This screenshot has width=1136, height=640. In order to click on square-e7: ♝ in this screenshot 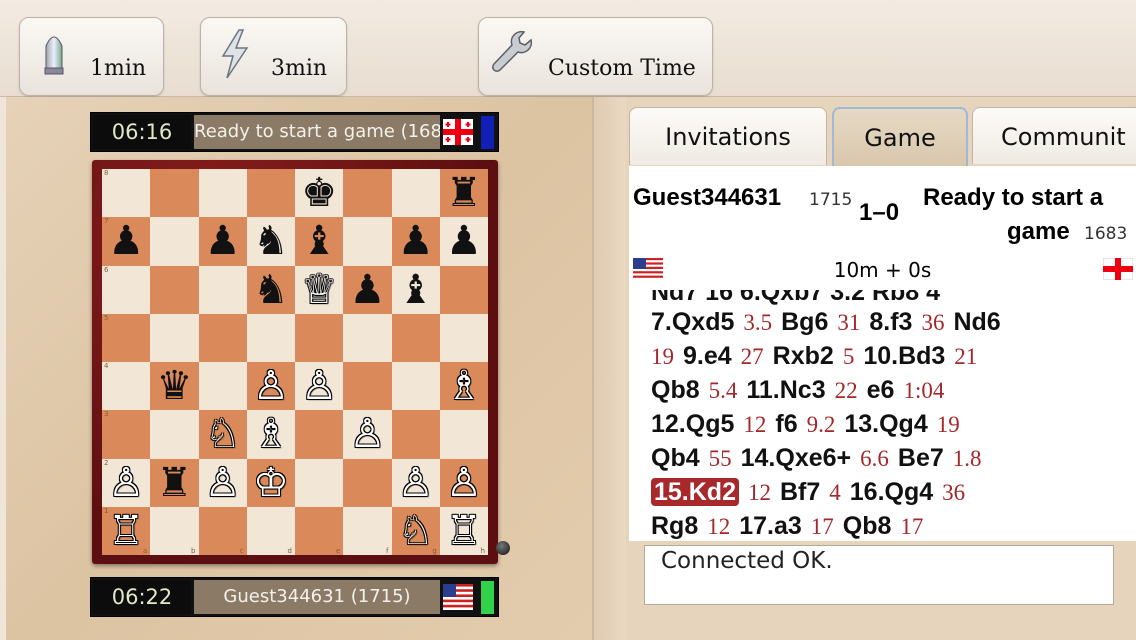, I will do `click(319, 241)`.